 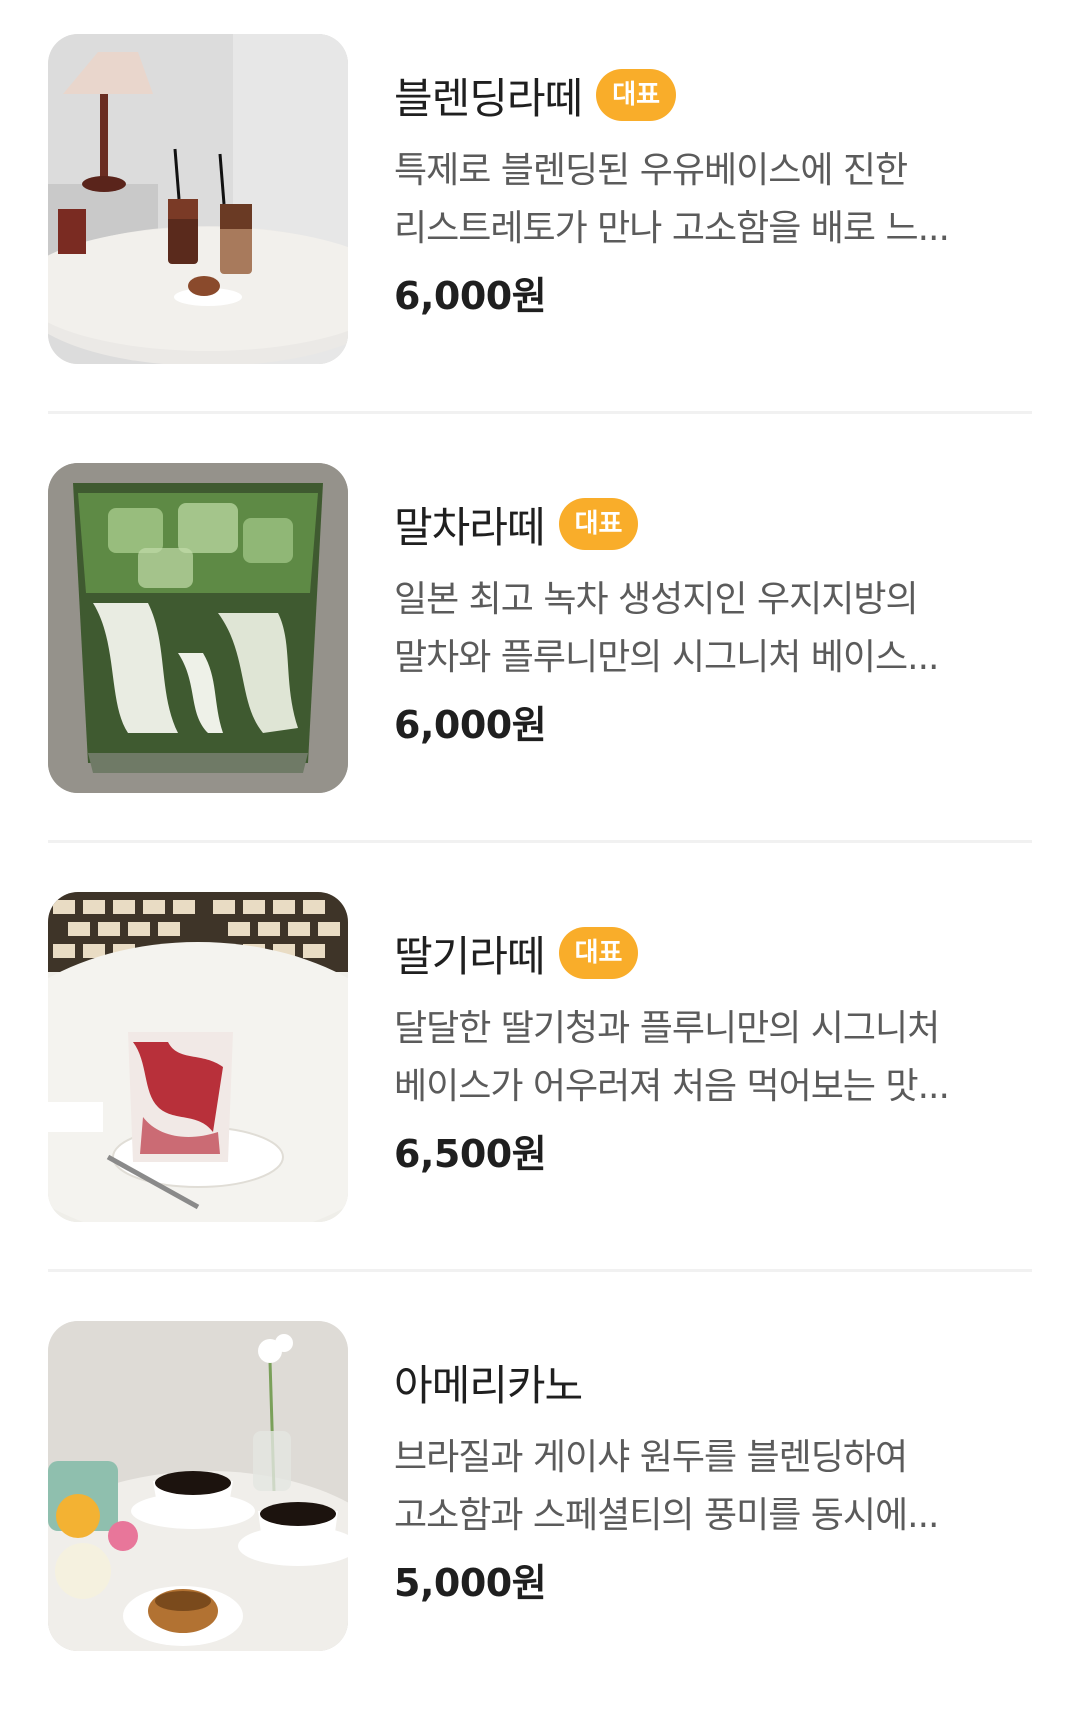 I want to click on menu-item-name-row: 딸기라떼 대표, so click(x=714, y=953).